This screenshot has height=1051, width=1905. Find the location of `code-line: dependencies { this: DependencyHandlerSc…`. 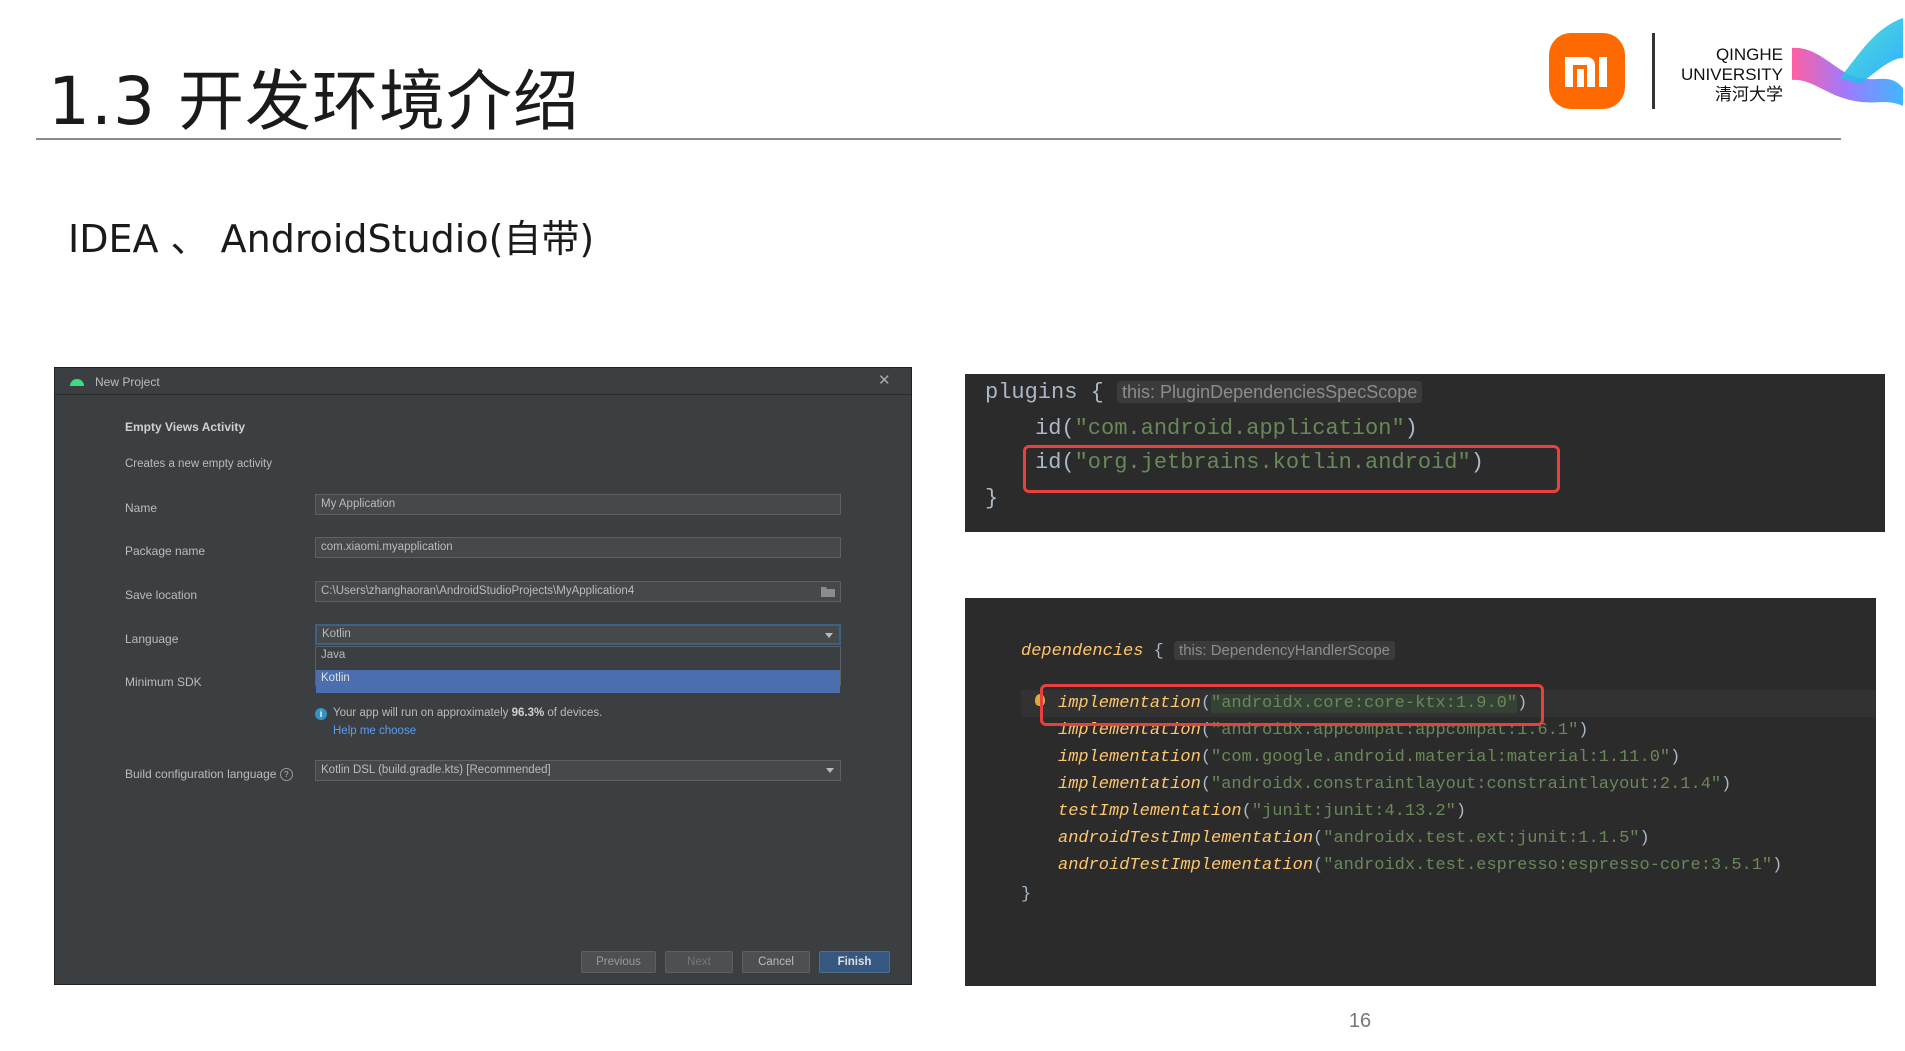

code-line: dependencies { this: DependencyHandlerSc… is located at coordinates (1208, 651).